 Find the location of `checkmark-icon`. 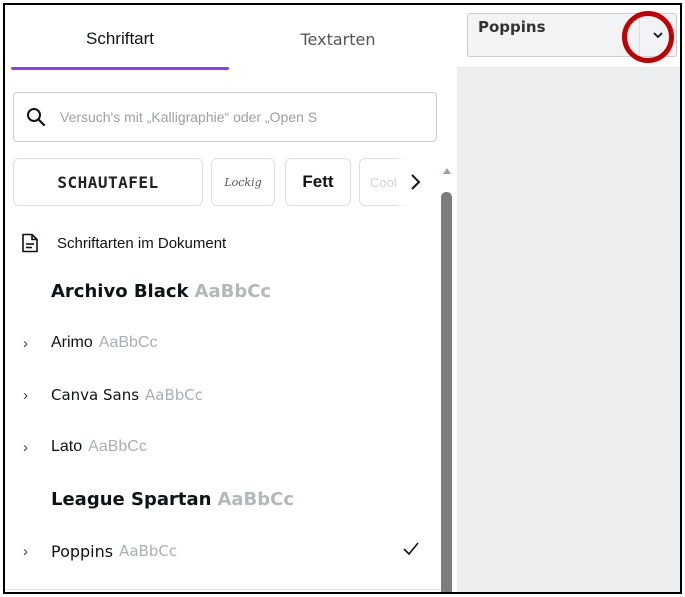

checkmark-icon is located at coordinates (411, 549).